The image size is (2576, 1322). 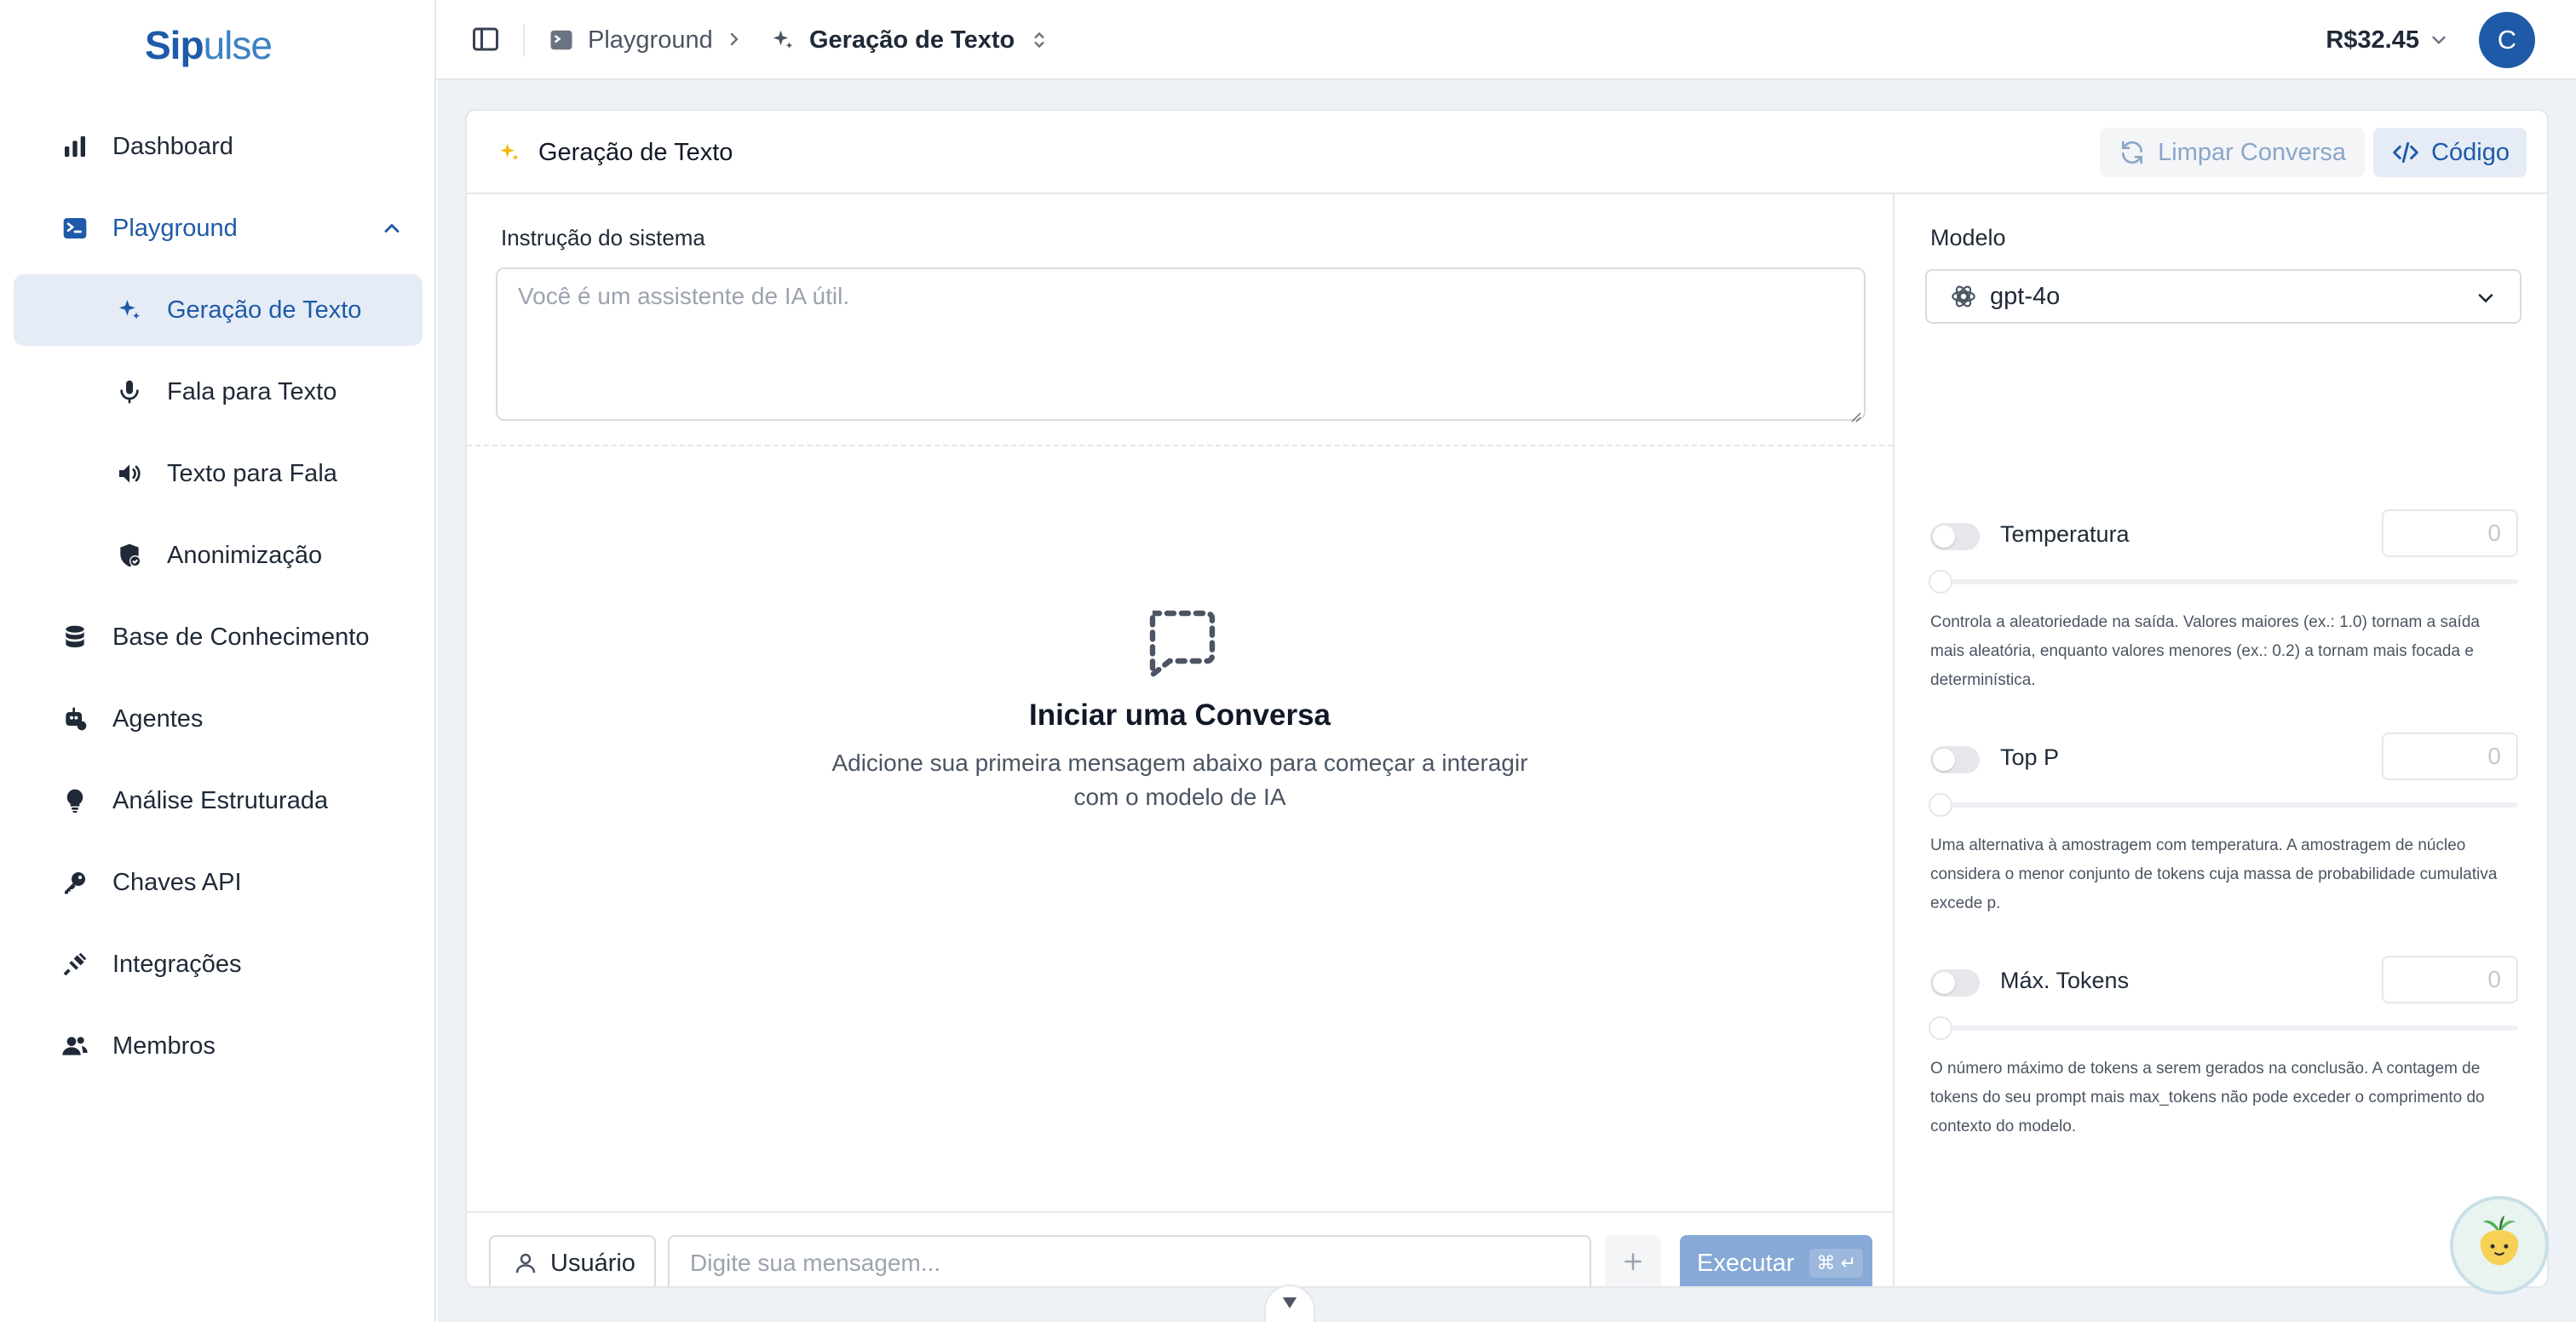 What do you see at coordinates (1507, 152) in the screenshot?
I see `card-header: Geração de Texto Limpar Conversa Código` at bounding box center [1507, 152].